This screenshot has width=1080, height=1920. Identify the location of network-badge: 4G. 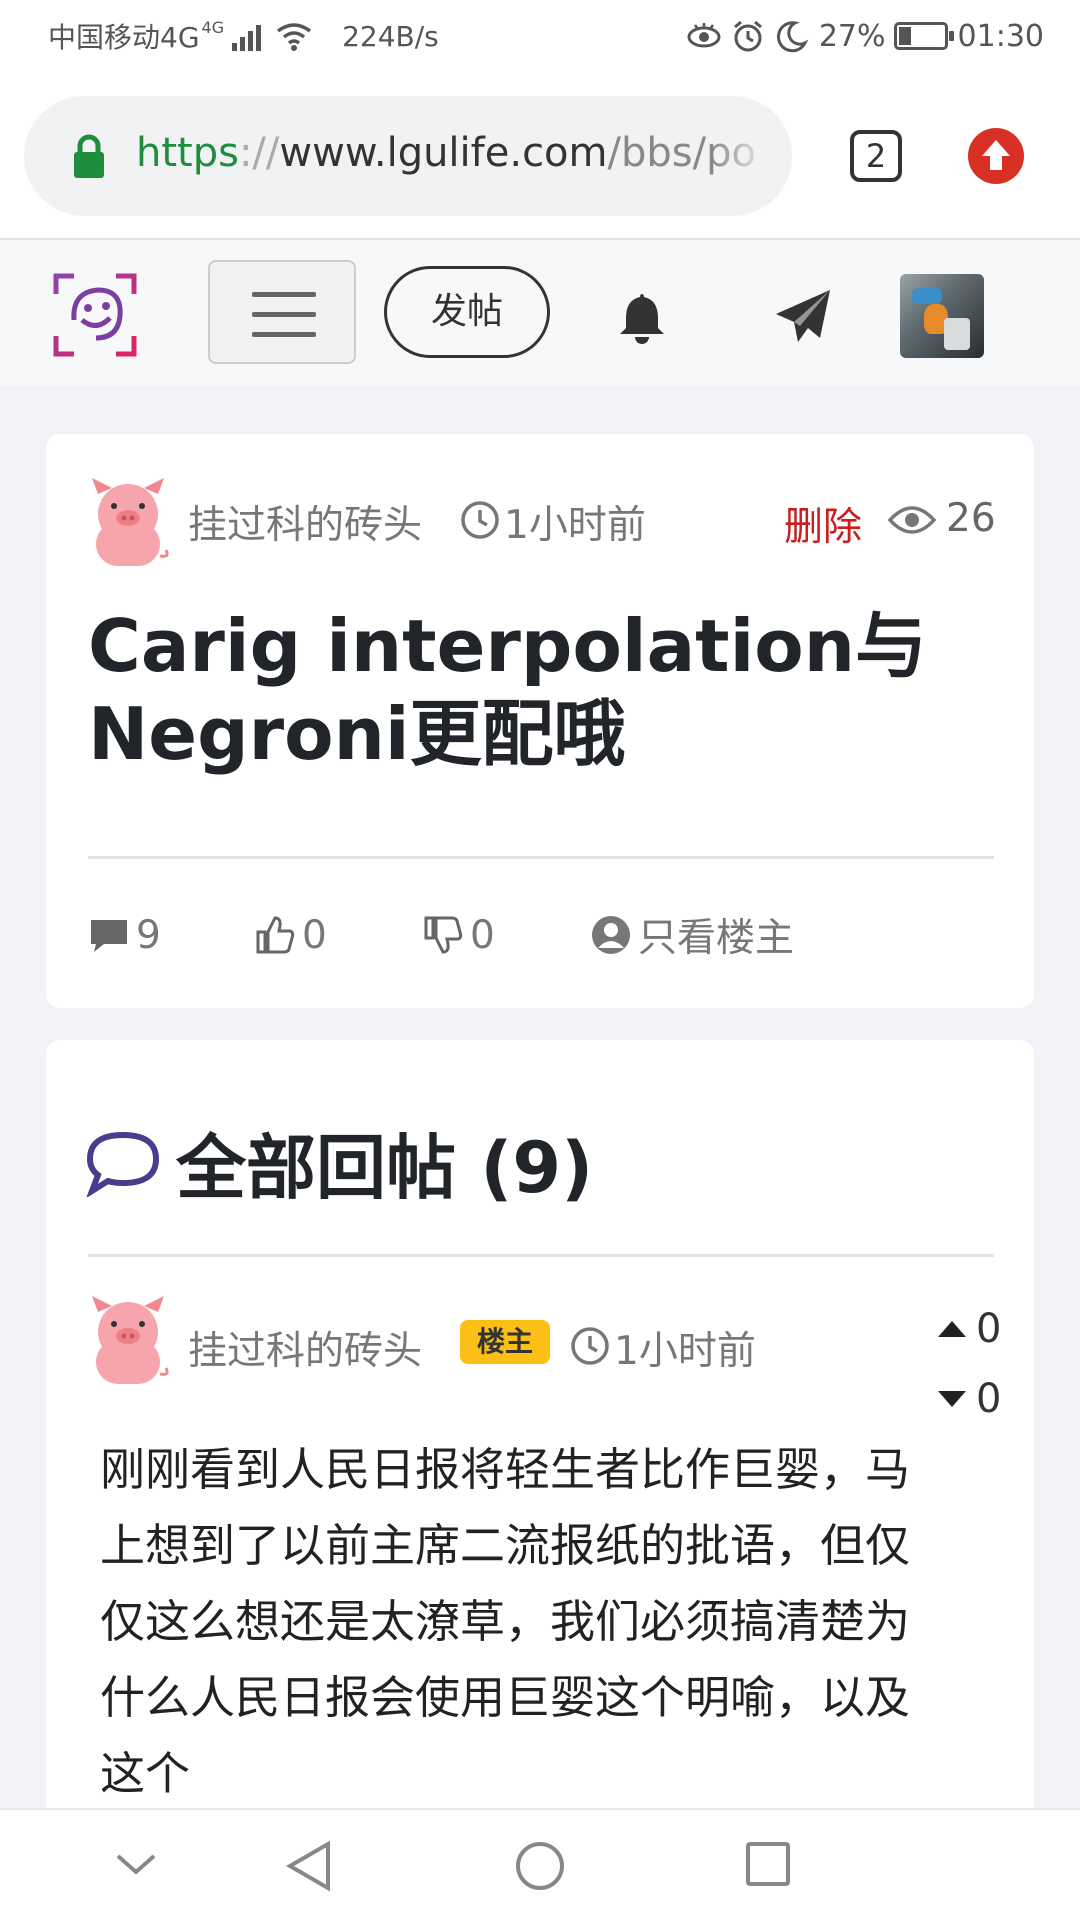
(213, 27).